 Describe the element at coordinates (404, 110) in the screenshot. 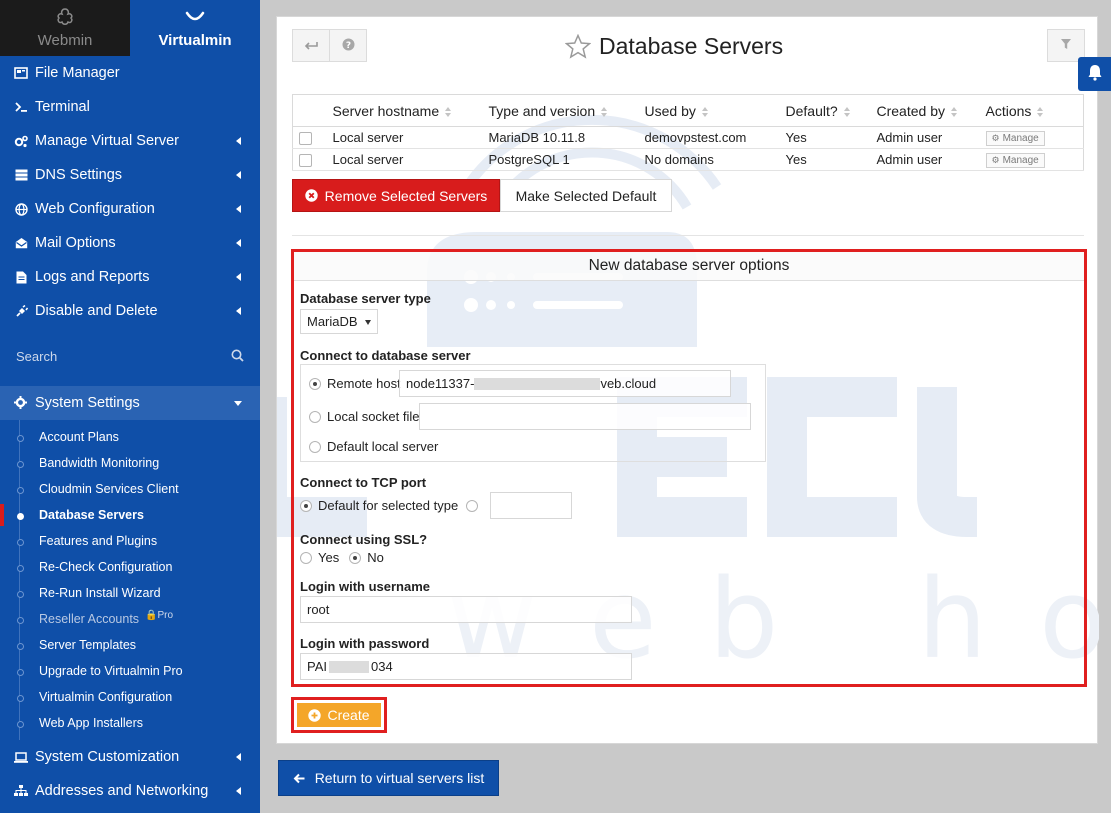

I see `column-header-hostname: Server hostname` at that location.